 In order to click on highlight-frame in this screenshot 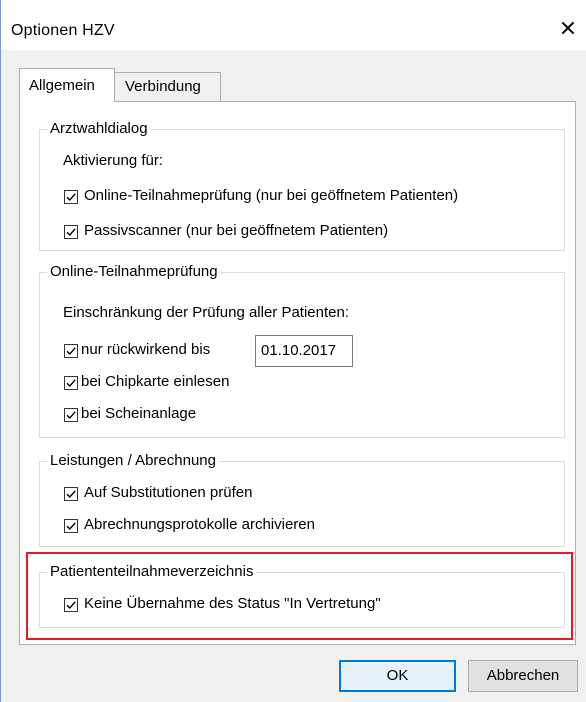, I will do `click(299, 596)`.